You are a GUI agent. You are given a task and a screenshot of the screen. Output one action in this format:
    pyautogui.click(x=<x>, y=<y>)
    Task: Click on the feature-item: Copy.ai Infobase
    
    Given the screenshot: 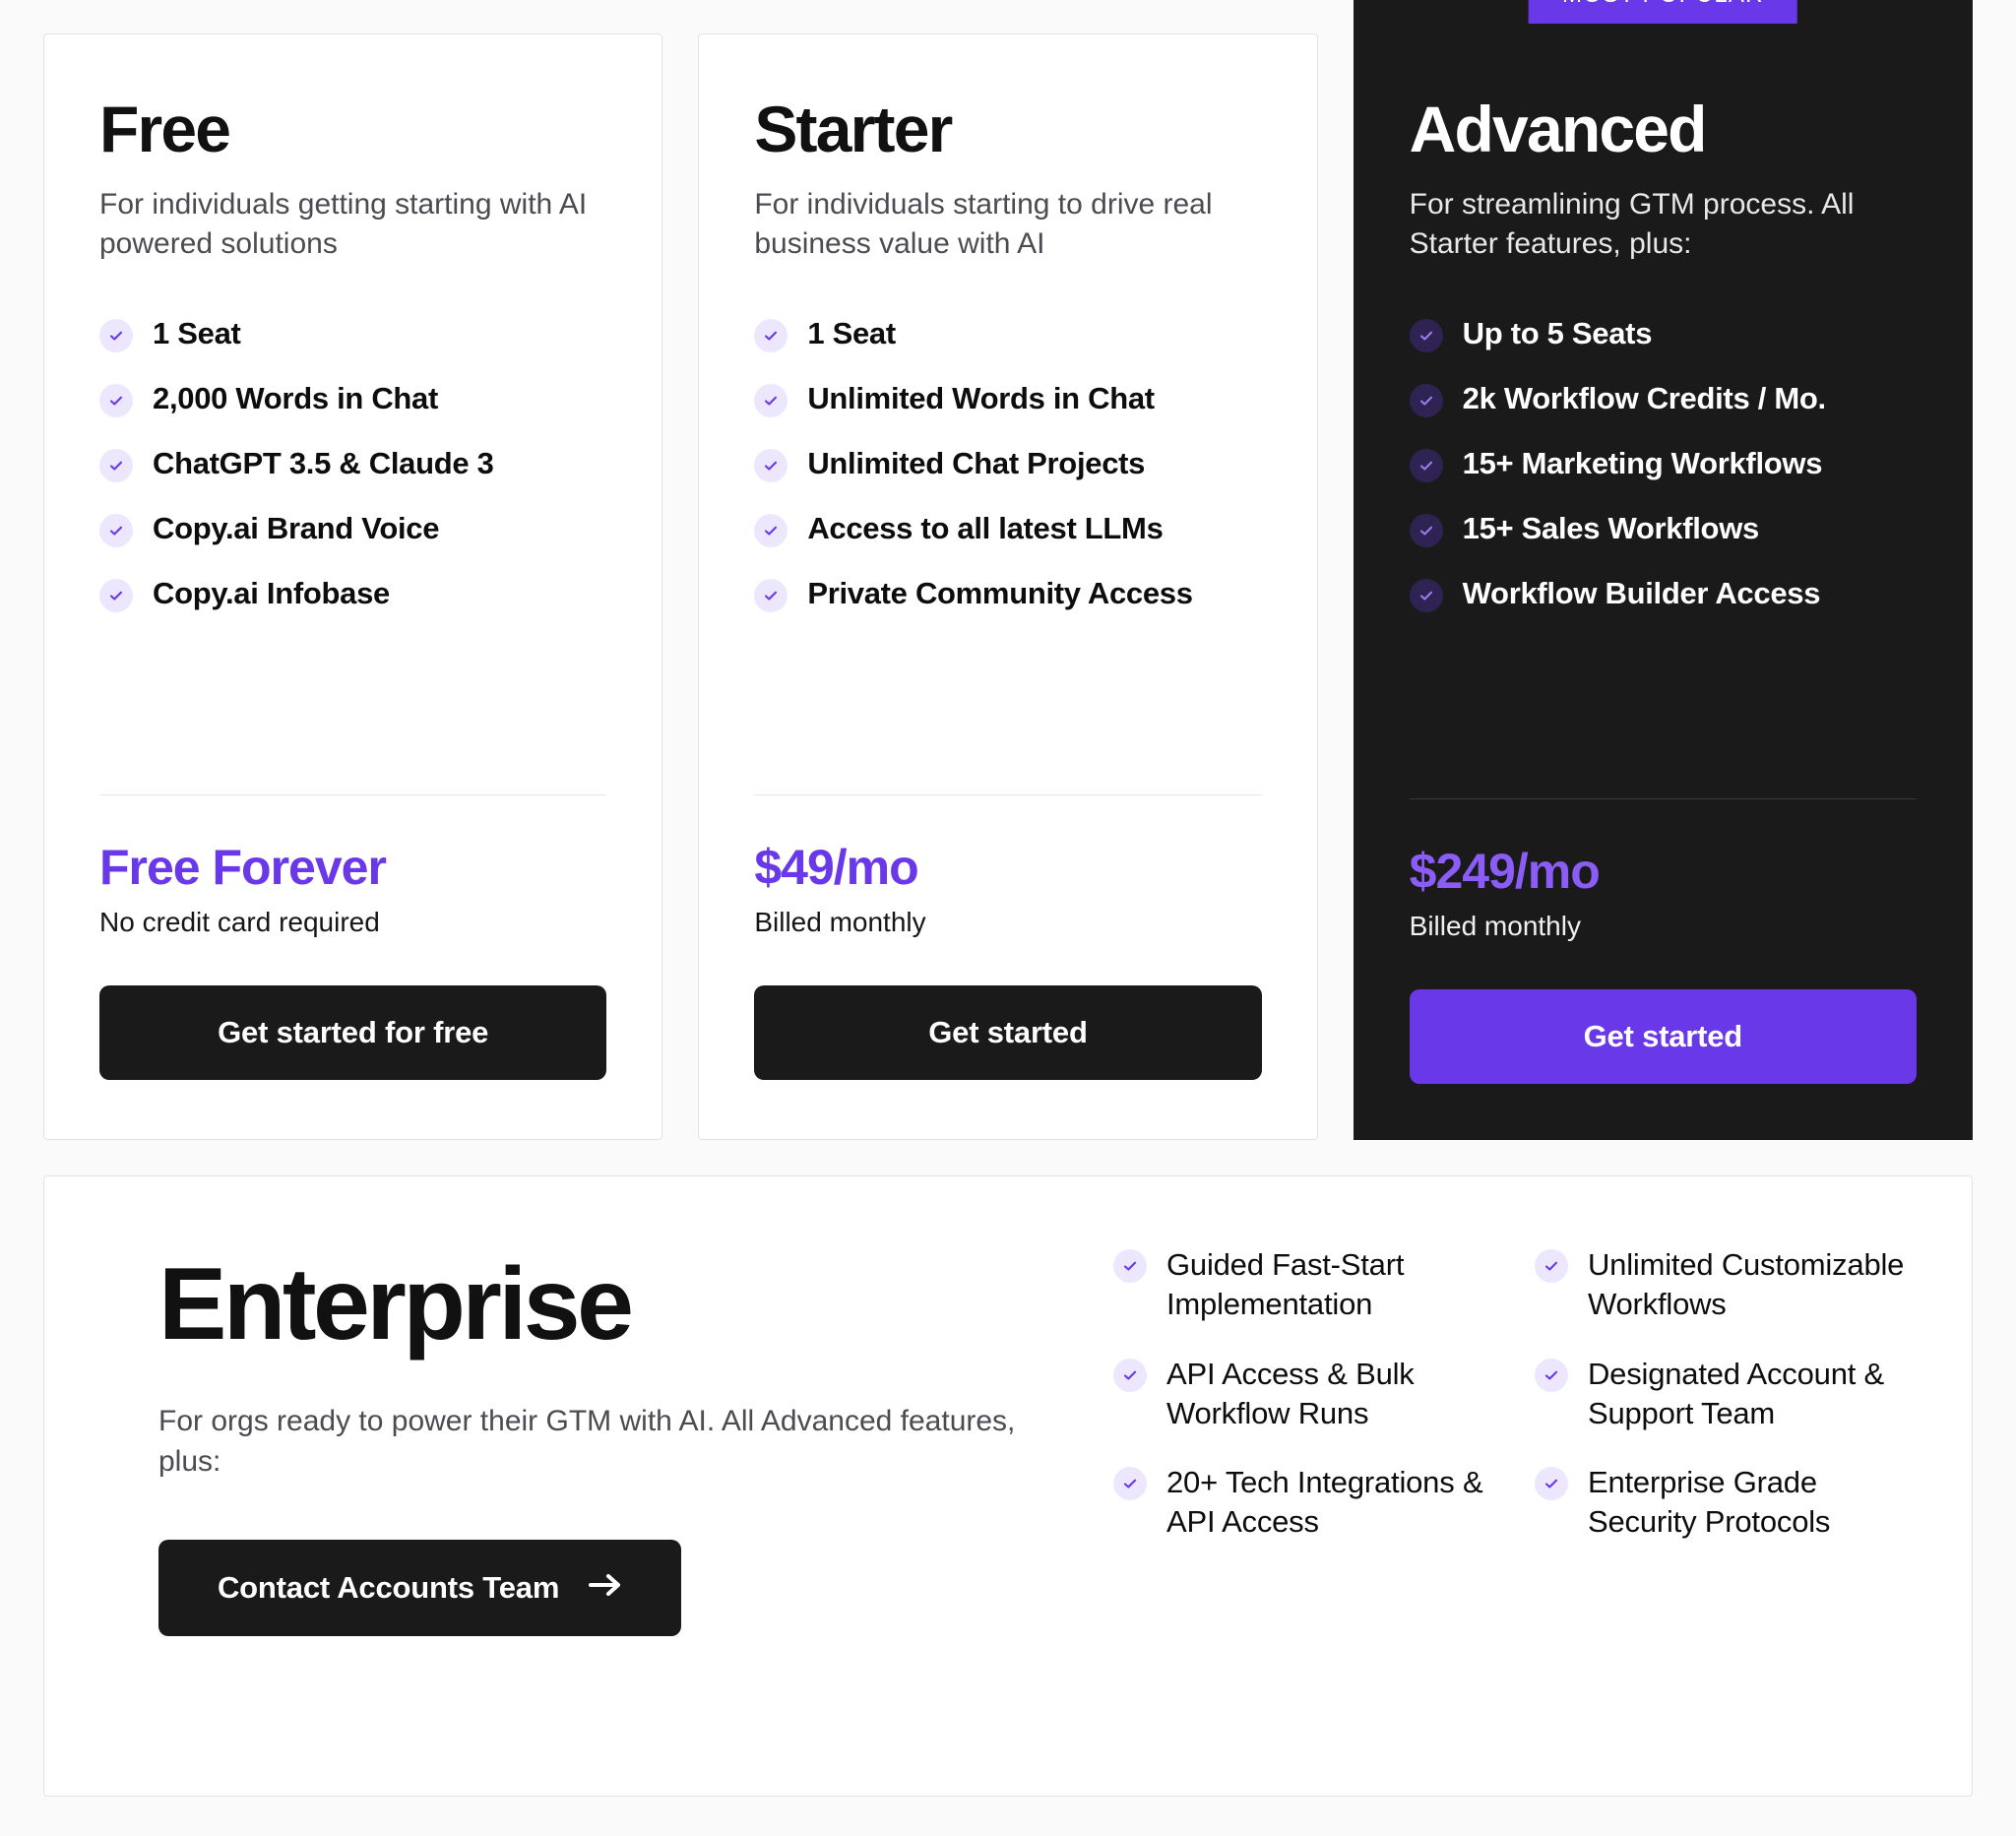 What is the action you would take?
    pyautogui.click(x=352, y=594)
    